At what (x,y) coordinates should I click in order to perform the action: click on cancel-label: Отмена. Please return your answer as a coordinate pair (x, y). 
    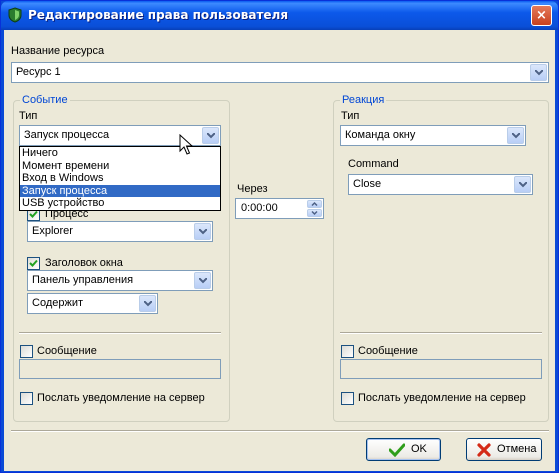
    Looking at the image, I should click on (517, 449).